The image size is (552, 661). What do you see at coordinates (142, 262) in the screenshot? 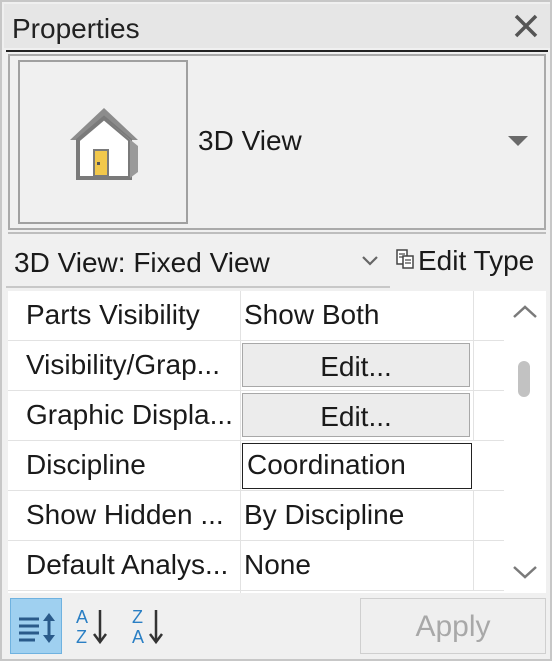
I see `instance-filter-value: 3D View: Fixed View` at bounding box center [142, 262].